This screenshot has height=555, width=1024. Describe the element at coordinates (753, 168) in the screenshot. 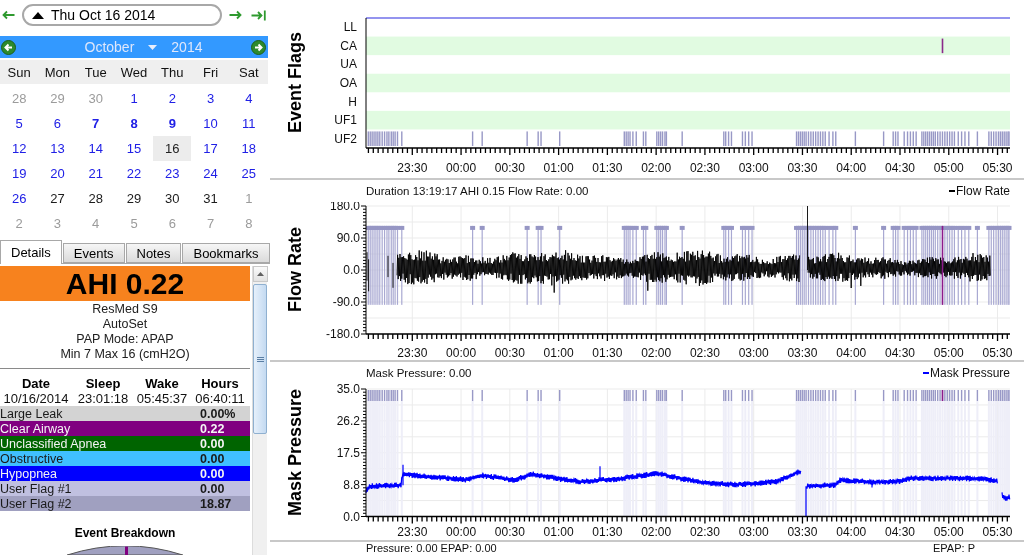

I see `axis-label: 03:00` at that location.